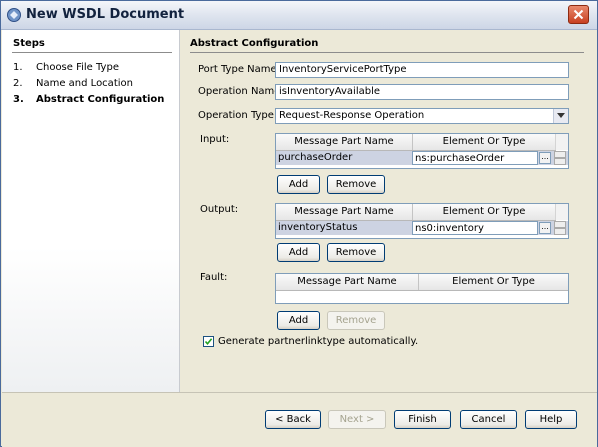 The height and width of the screenshot is (447, 598). Describe the element at coordinates (475, 158) in the screenshot. I see `element-type-cell: ns:purchaseOrder` at that location.